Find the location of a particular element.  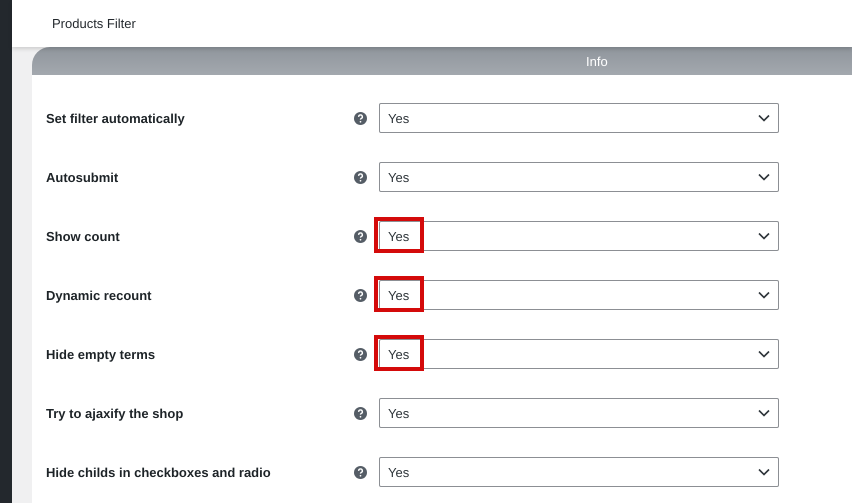

field-label: Hide childs in checkboxes and radio is located at coordinates (159, 472).